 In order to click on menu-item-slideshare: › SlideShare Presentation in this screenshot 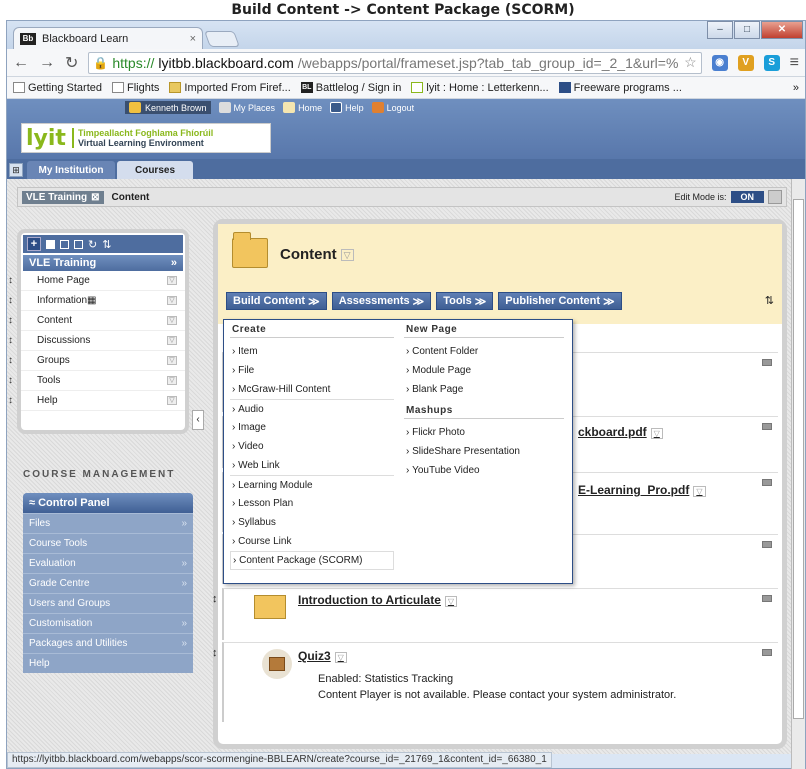, I will do `click(484, 451)`.